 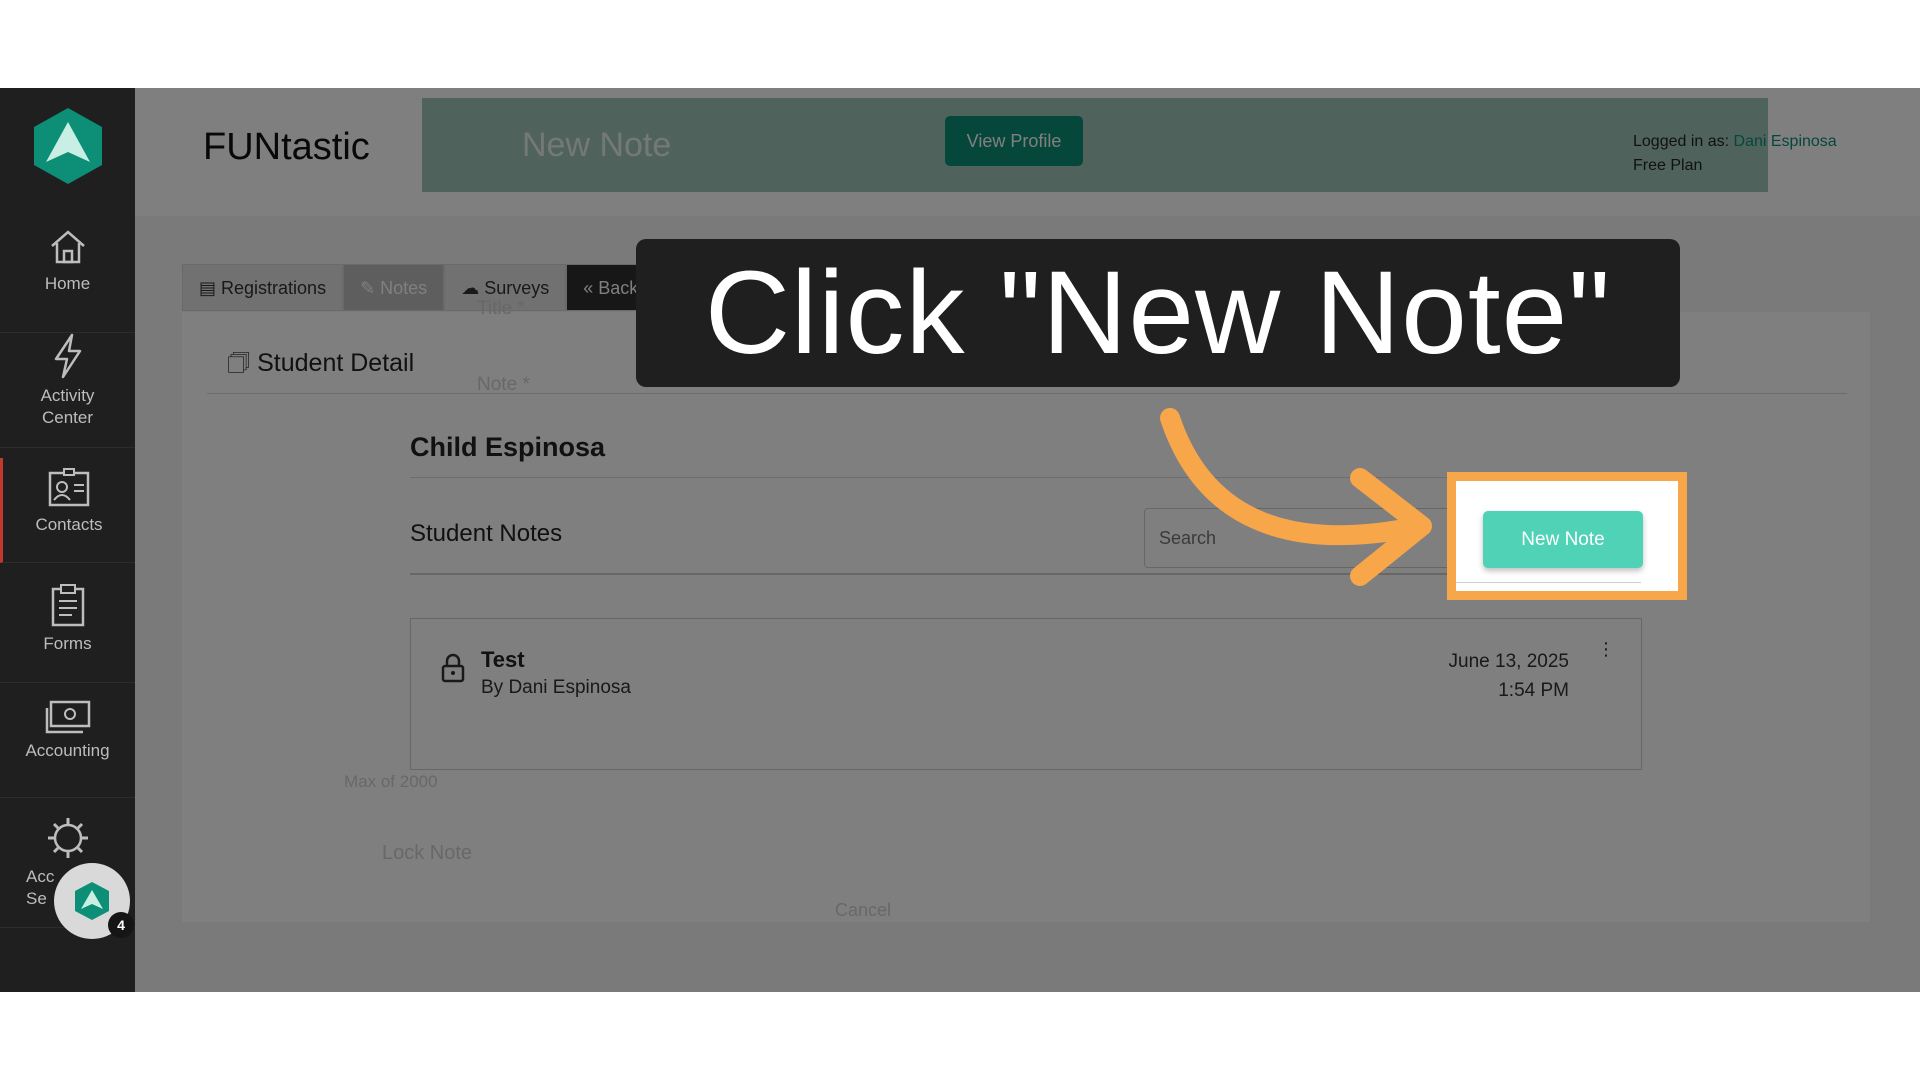 I want to click on sidebar-item-accounting: Accounting, so click(x=67, y=743).